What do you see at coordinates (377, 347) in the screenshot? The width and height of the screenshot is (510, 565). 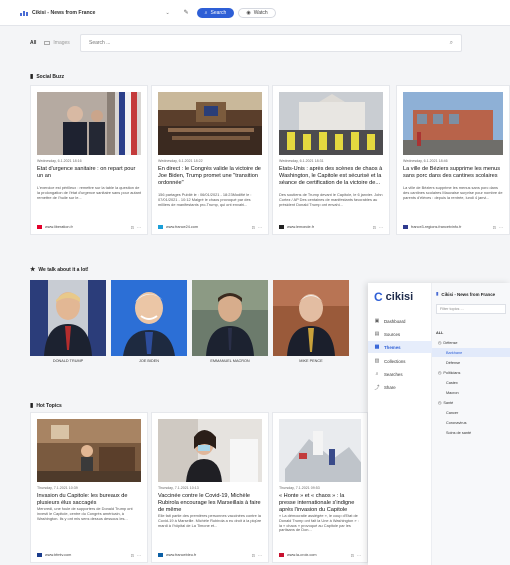 I see `themes-icon: ▦` at bounding box center [377, 347].